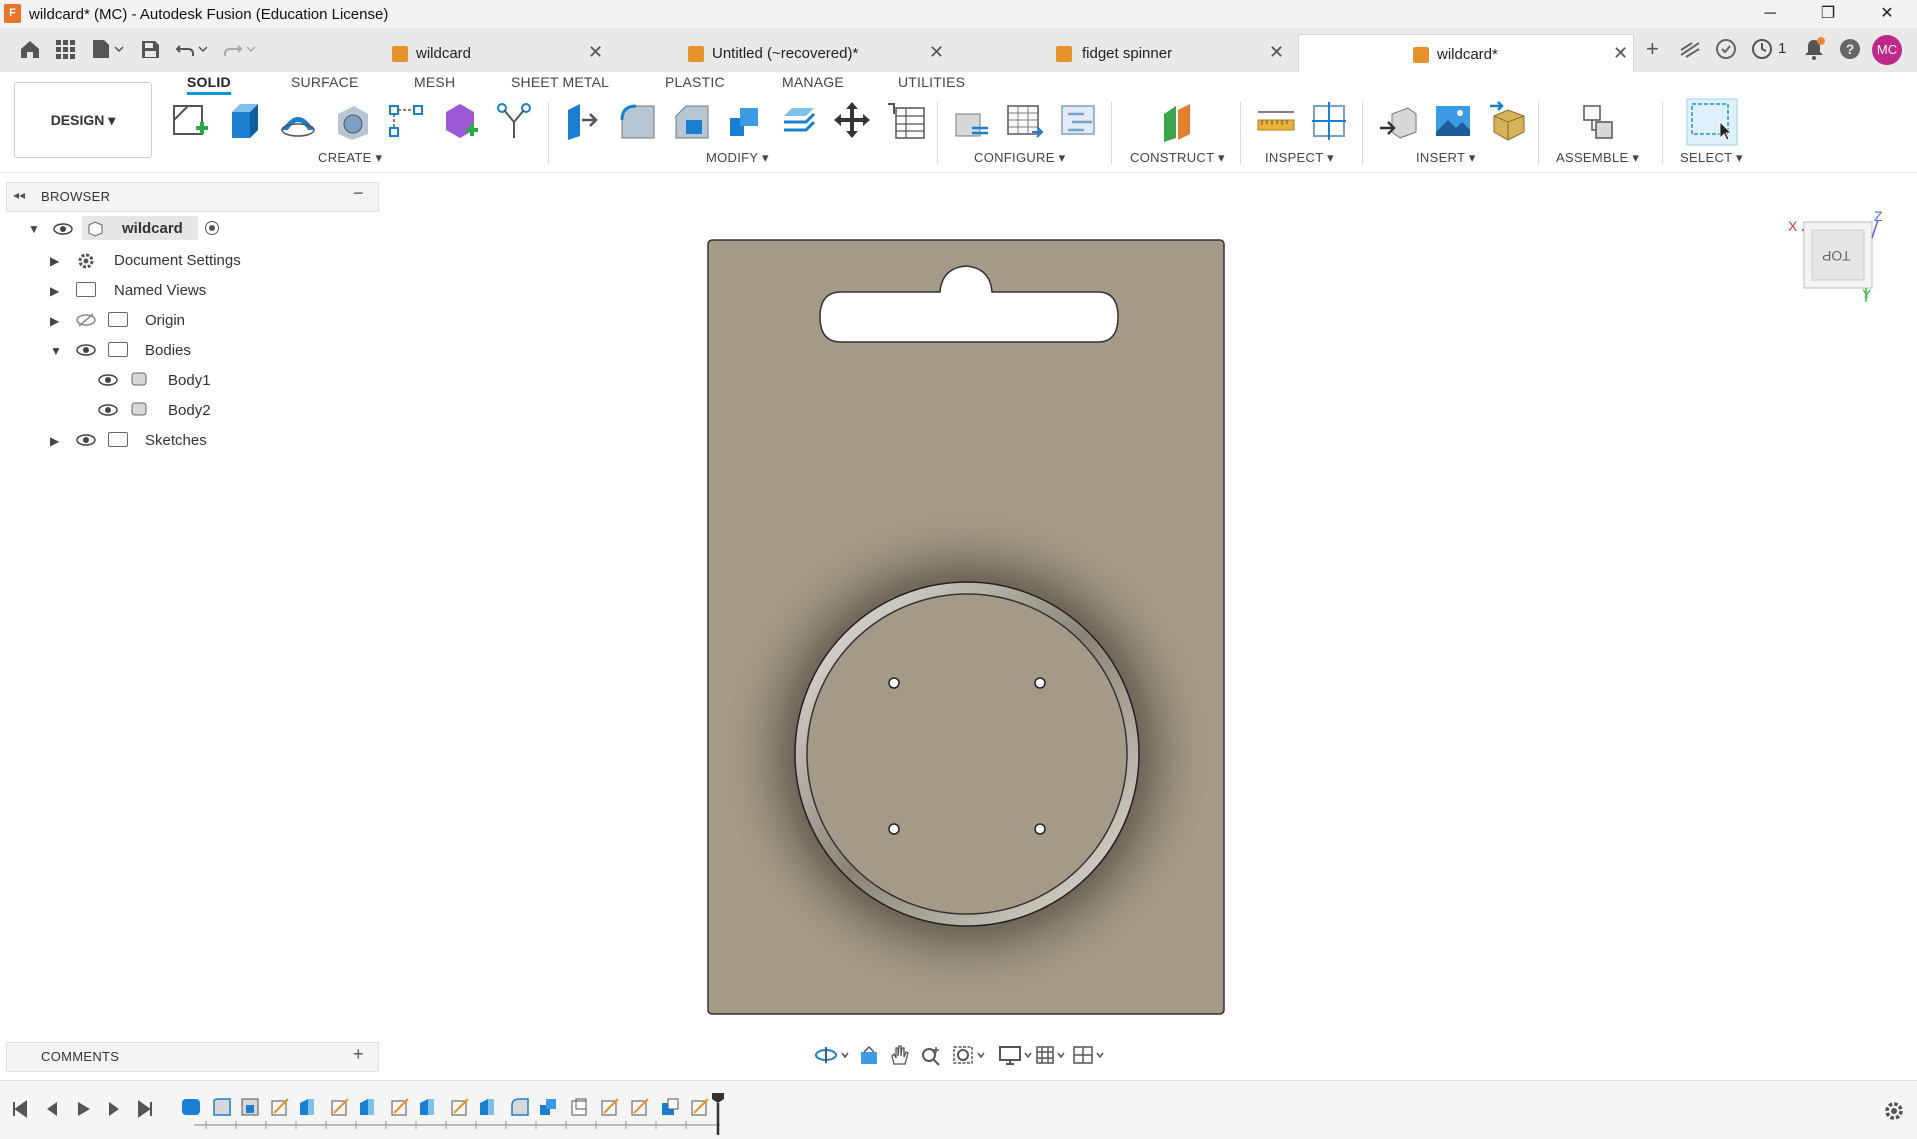  Describe the element at coordinates (19, 195) in the screenshot. I see `collapse-panel-icon: ◂◂` at that location.